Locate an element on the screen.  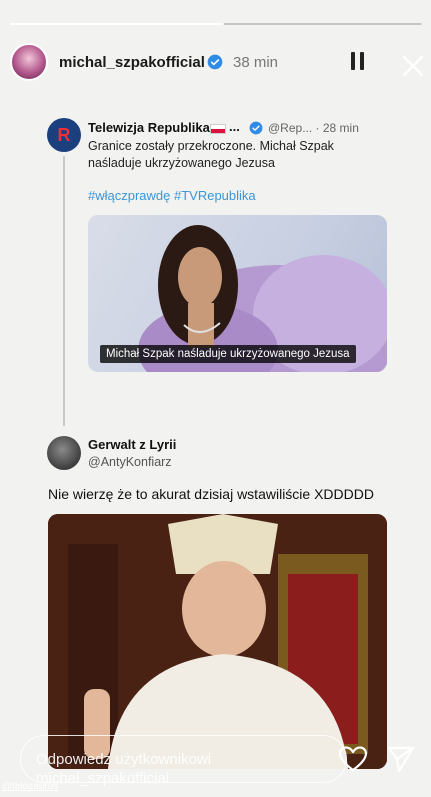
tweet2-author: Gerwalt z Lyrii is located at coordinates (132, 444).